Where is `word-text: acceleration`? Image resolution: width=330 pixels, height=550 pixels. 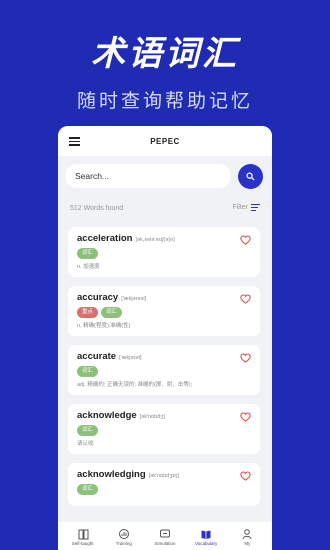 word-text: acceleration is located at coordinates (105, 238).